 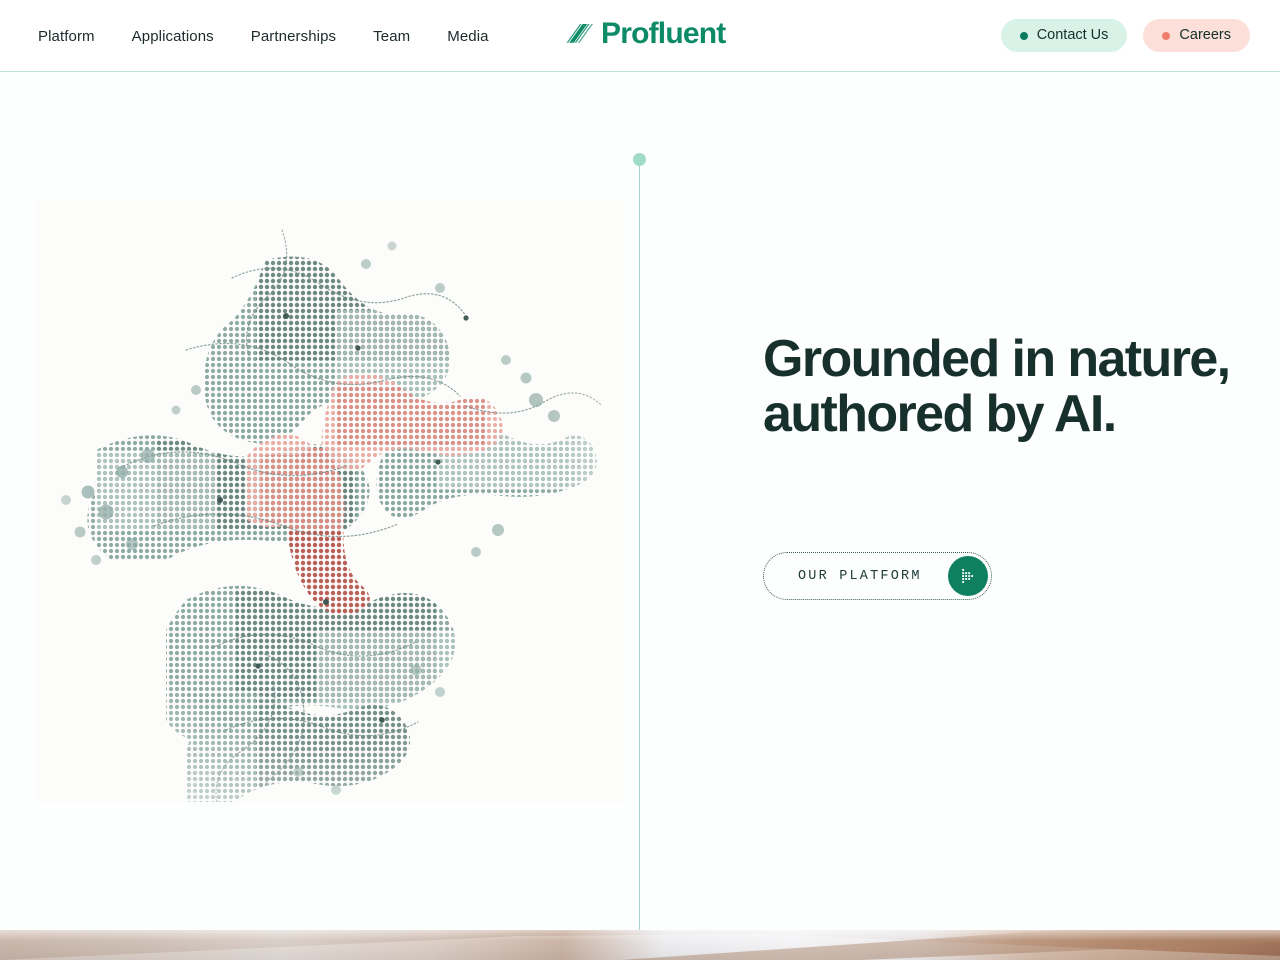 I want to click on blurred-photo-strip, so click(x=640, y=945).